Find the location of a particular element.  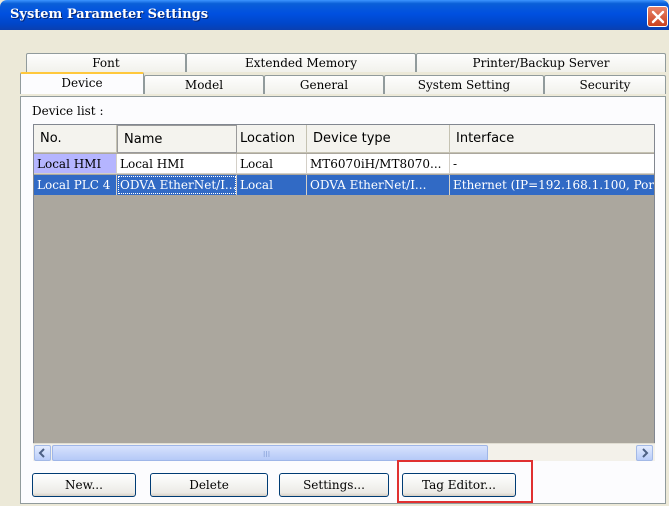

table-row-2-interface: Ethernet (IP=192.168.1.100, Port is located at coordinates (552, 185).